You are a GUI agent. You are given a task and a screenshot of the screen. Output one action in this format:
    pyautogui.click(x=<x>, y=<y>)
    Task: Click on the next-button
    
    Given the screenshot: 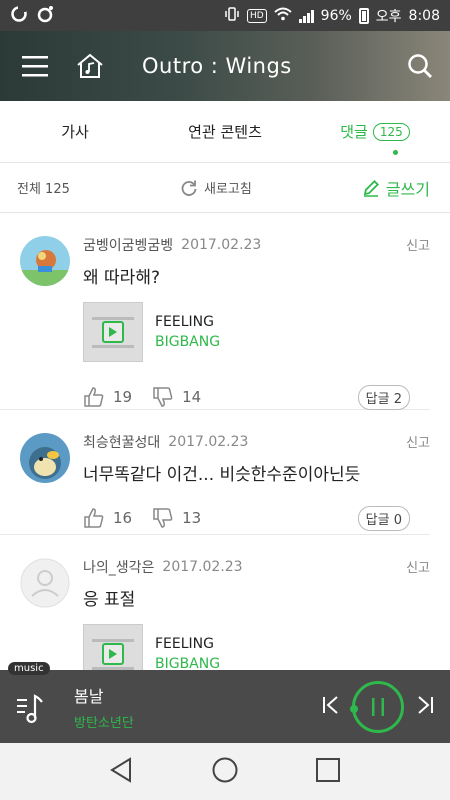 What is the action you would take?
    pyautogui.click(x=425, y=707)
    